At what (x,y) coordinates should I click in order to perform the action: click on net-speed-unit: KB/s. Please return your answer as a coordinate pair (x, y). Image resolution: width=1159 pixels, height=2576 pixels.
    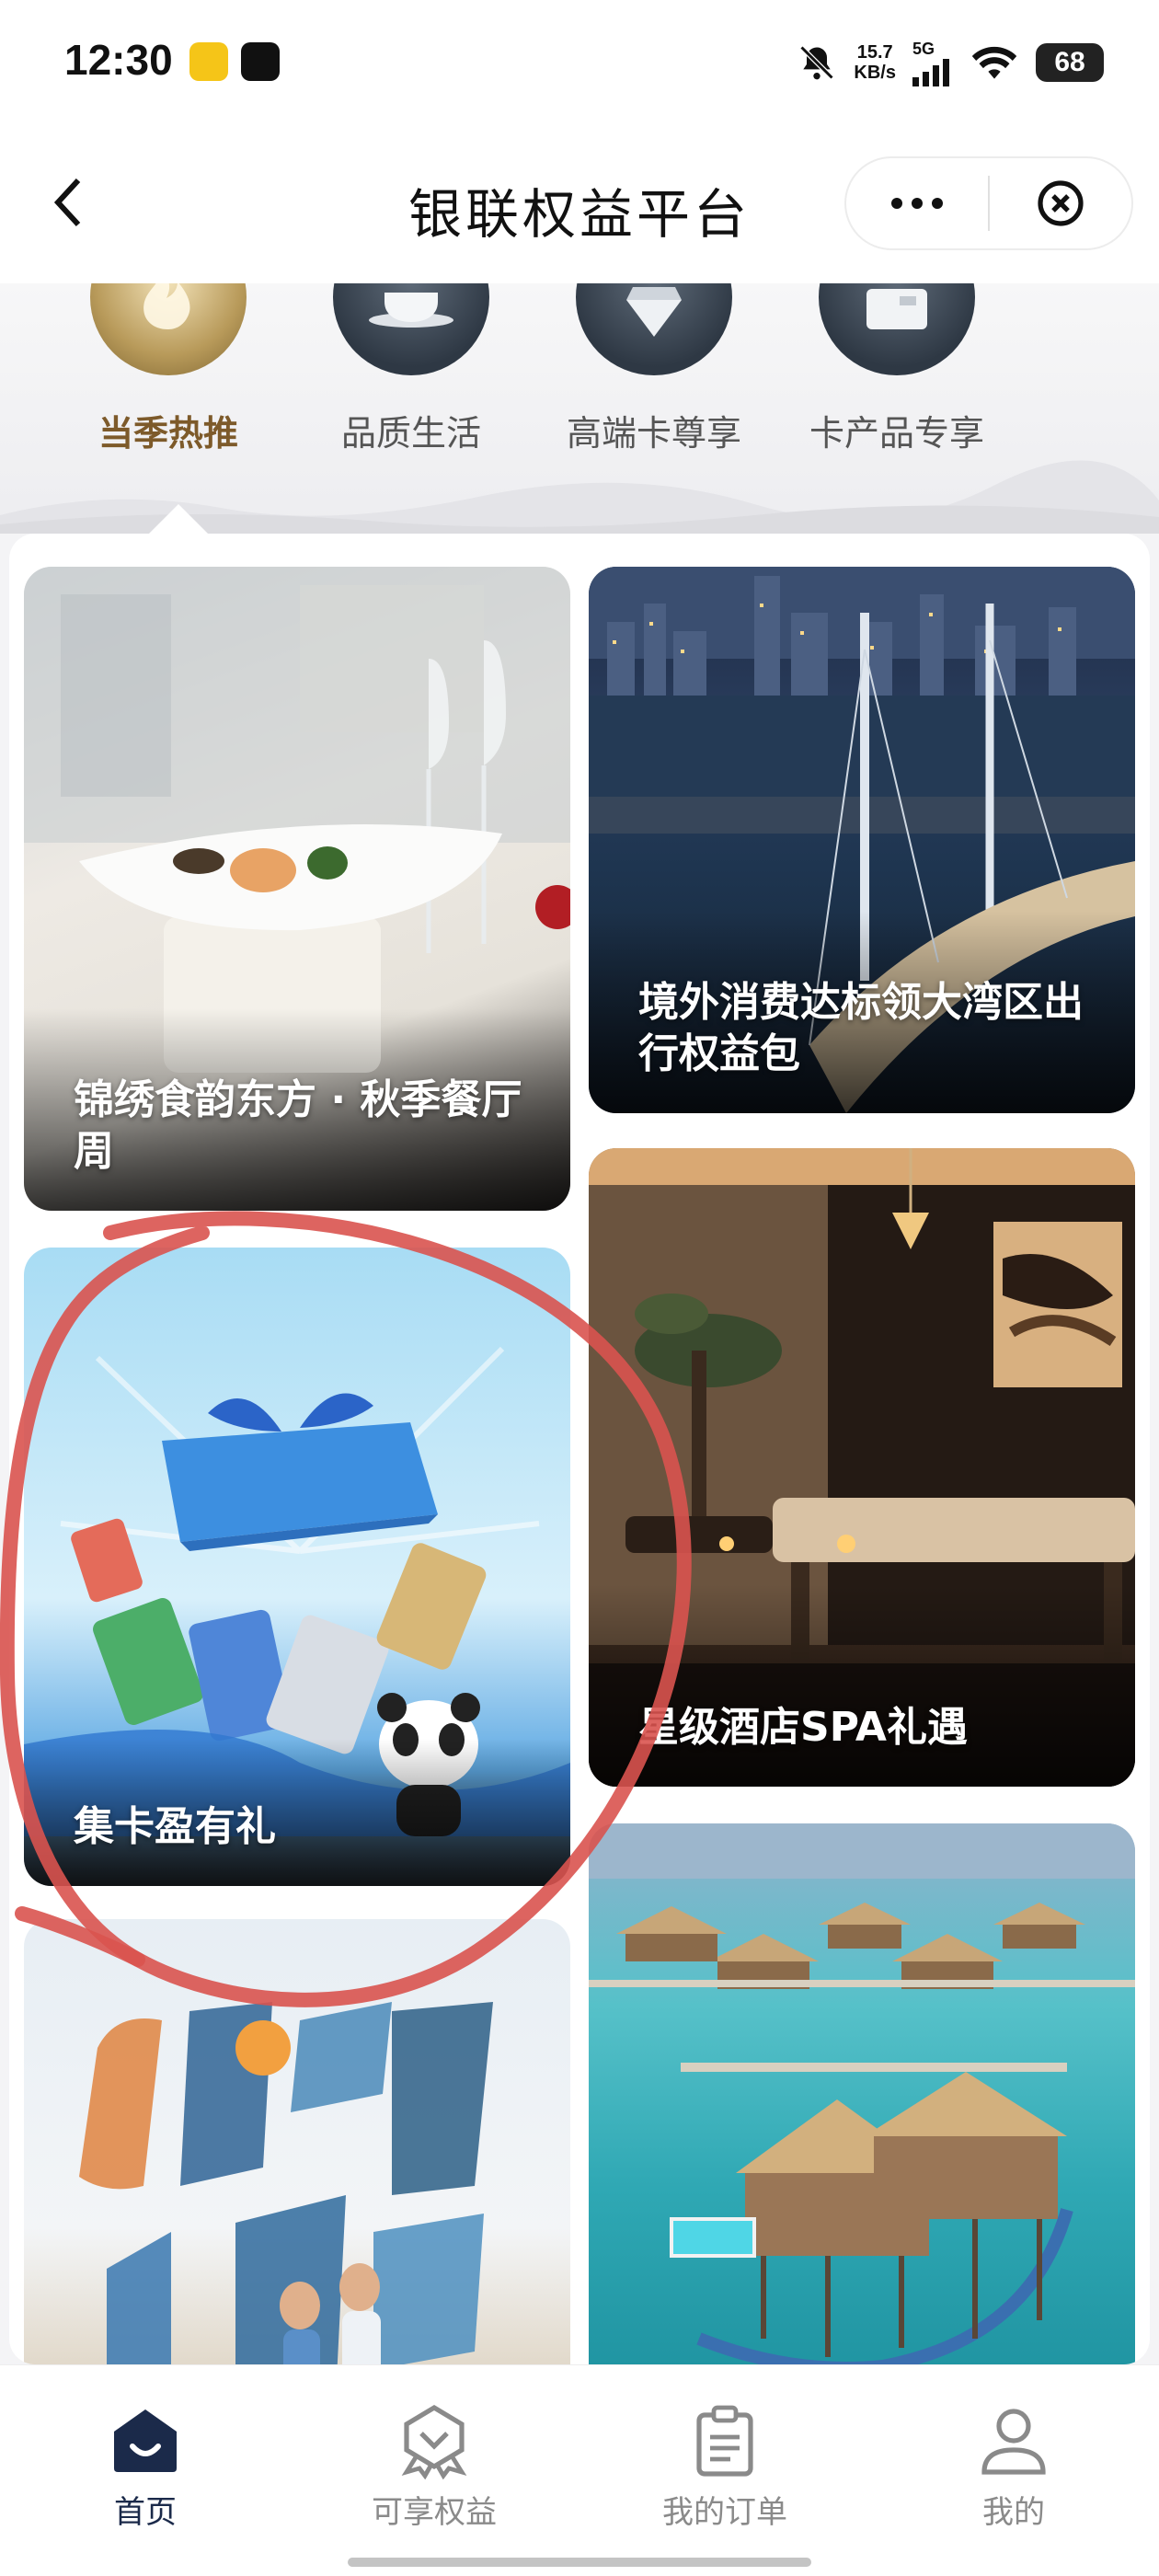
    Looking at the image, I should click on (875, 73).